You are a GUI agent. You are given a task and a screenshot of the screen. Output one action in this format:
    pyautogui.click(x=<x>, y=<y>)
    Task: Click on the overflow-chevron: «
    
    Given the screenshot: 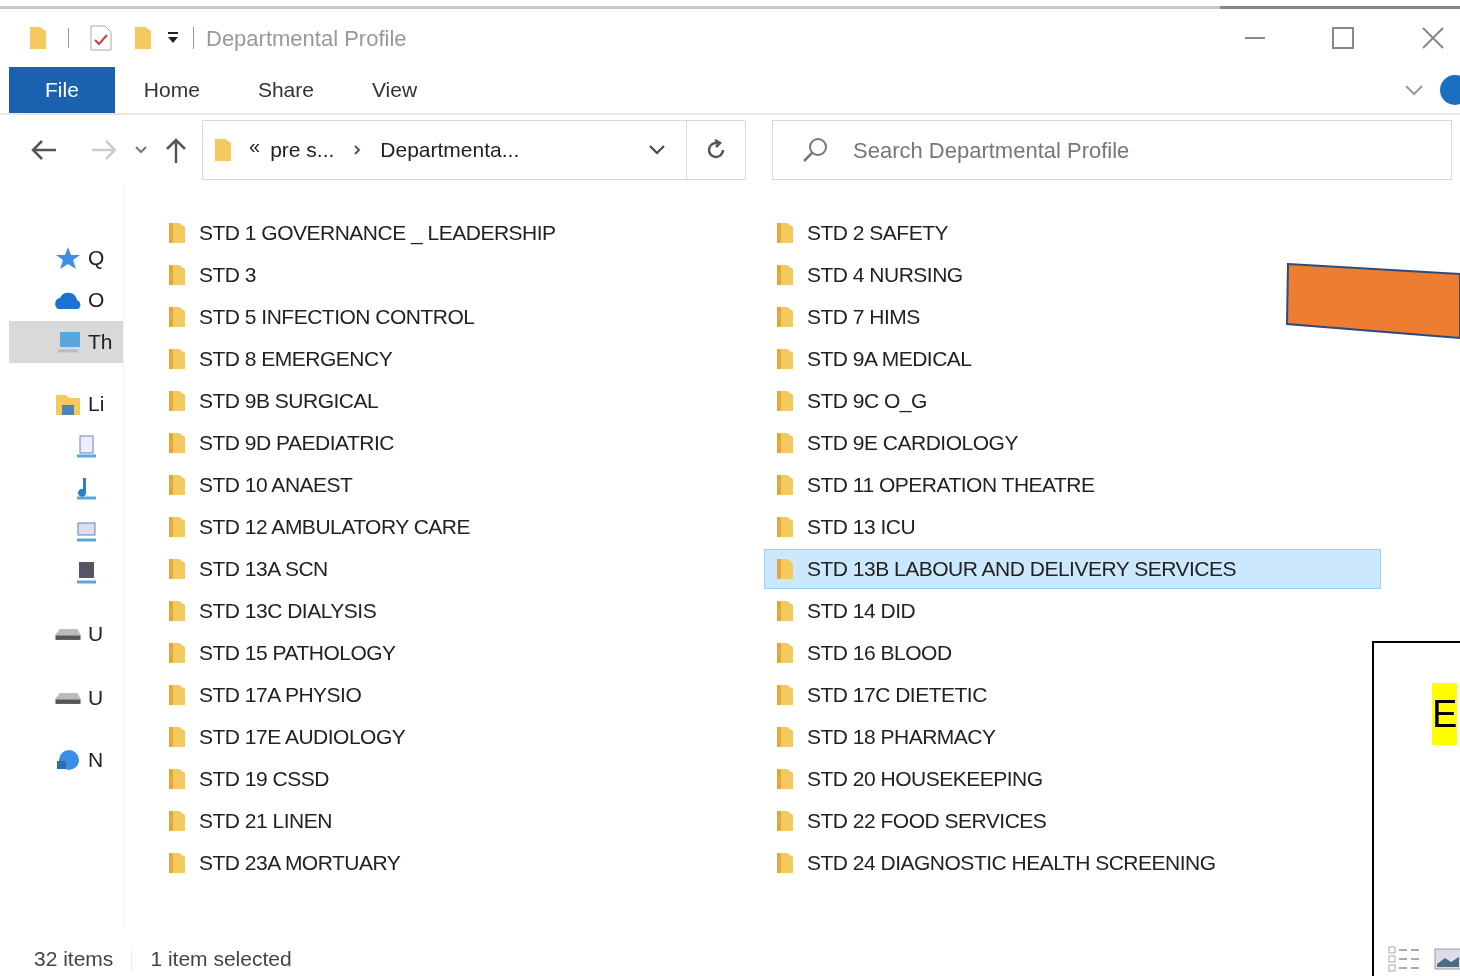 What is the action you would take?
    pyautogui.click(x=255, y=146)
    